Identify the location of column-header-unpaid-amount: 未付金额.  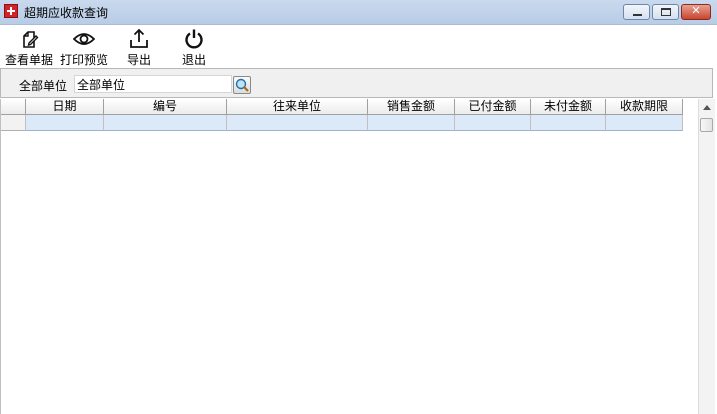
(568, 106).